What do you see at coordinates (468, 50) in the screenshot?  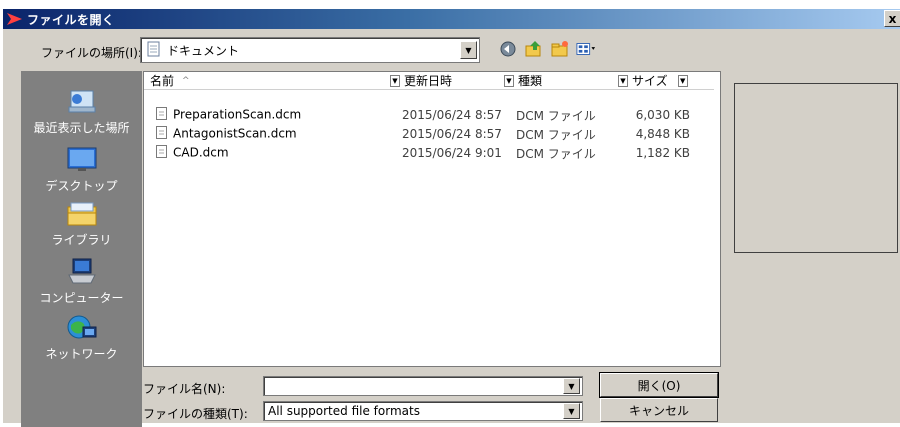 I see `lookin-dropdown-arrow: ▼` at bounding box center [468, 50].